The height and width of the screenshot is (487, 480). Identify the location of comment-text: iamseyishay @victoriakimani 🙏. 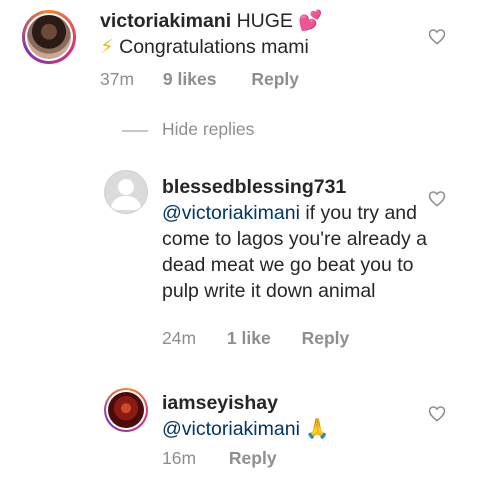
(297, 416).